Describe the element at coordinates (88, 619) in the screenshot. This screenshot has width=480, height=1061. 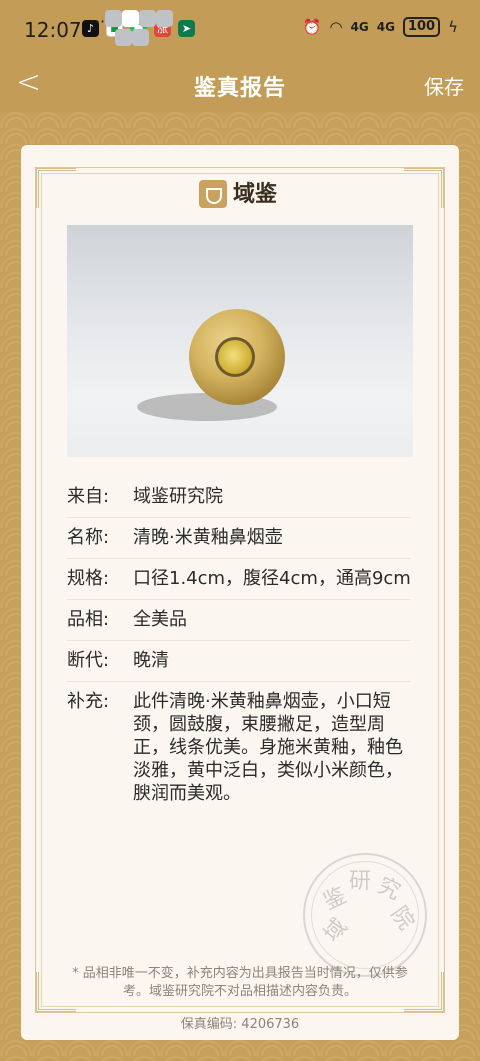
I see `info-label: 品相:` at that location.